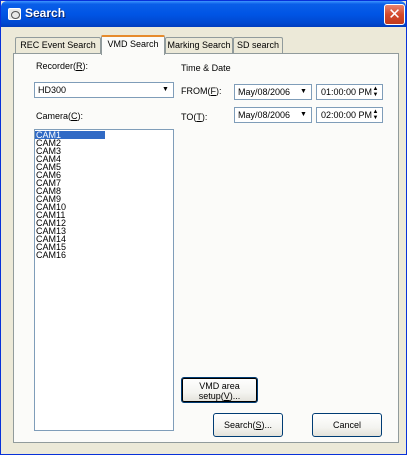 Image resolution: width=407 pixels, height=455 pixels. I want to click on to-date-value: May/08/2006, so click(264, 115).